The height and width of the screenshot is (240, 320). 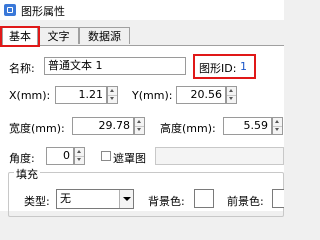 I want to click on x-input: 1.21, so click(x=81, y=95).